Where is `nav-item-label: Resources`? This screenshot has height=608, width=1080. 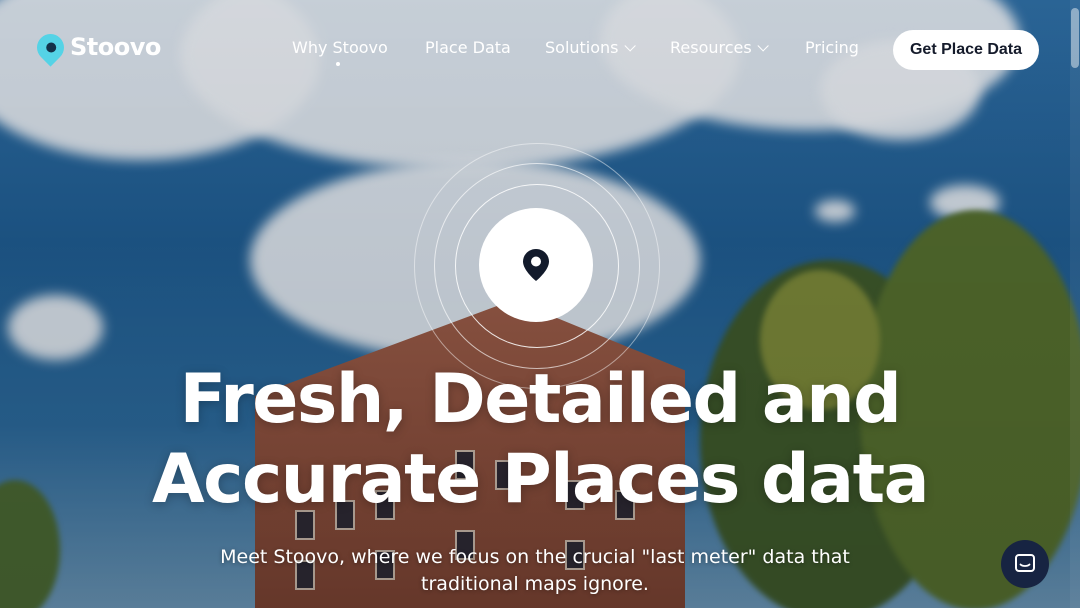
nav-item-label: Resources is located at coordinates (711, 47).